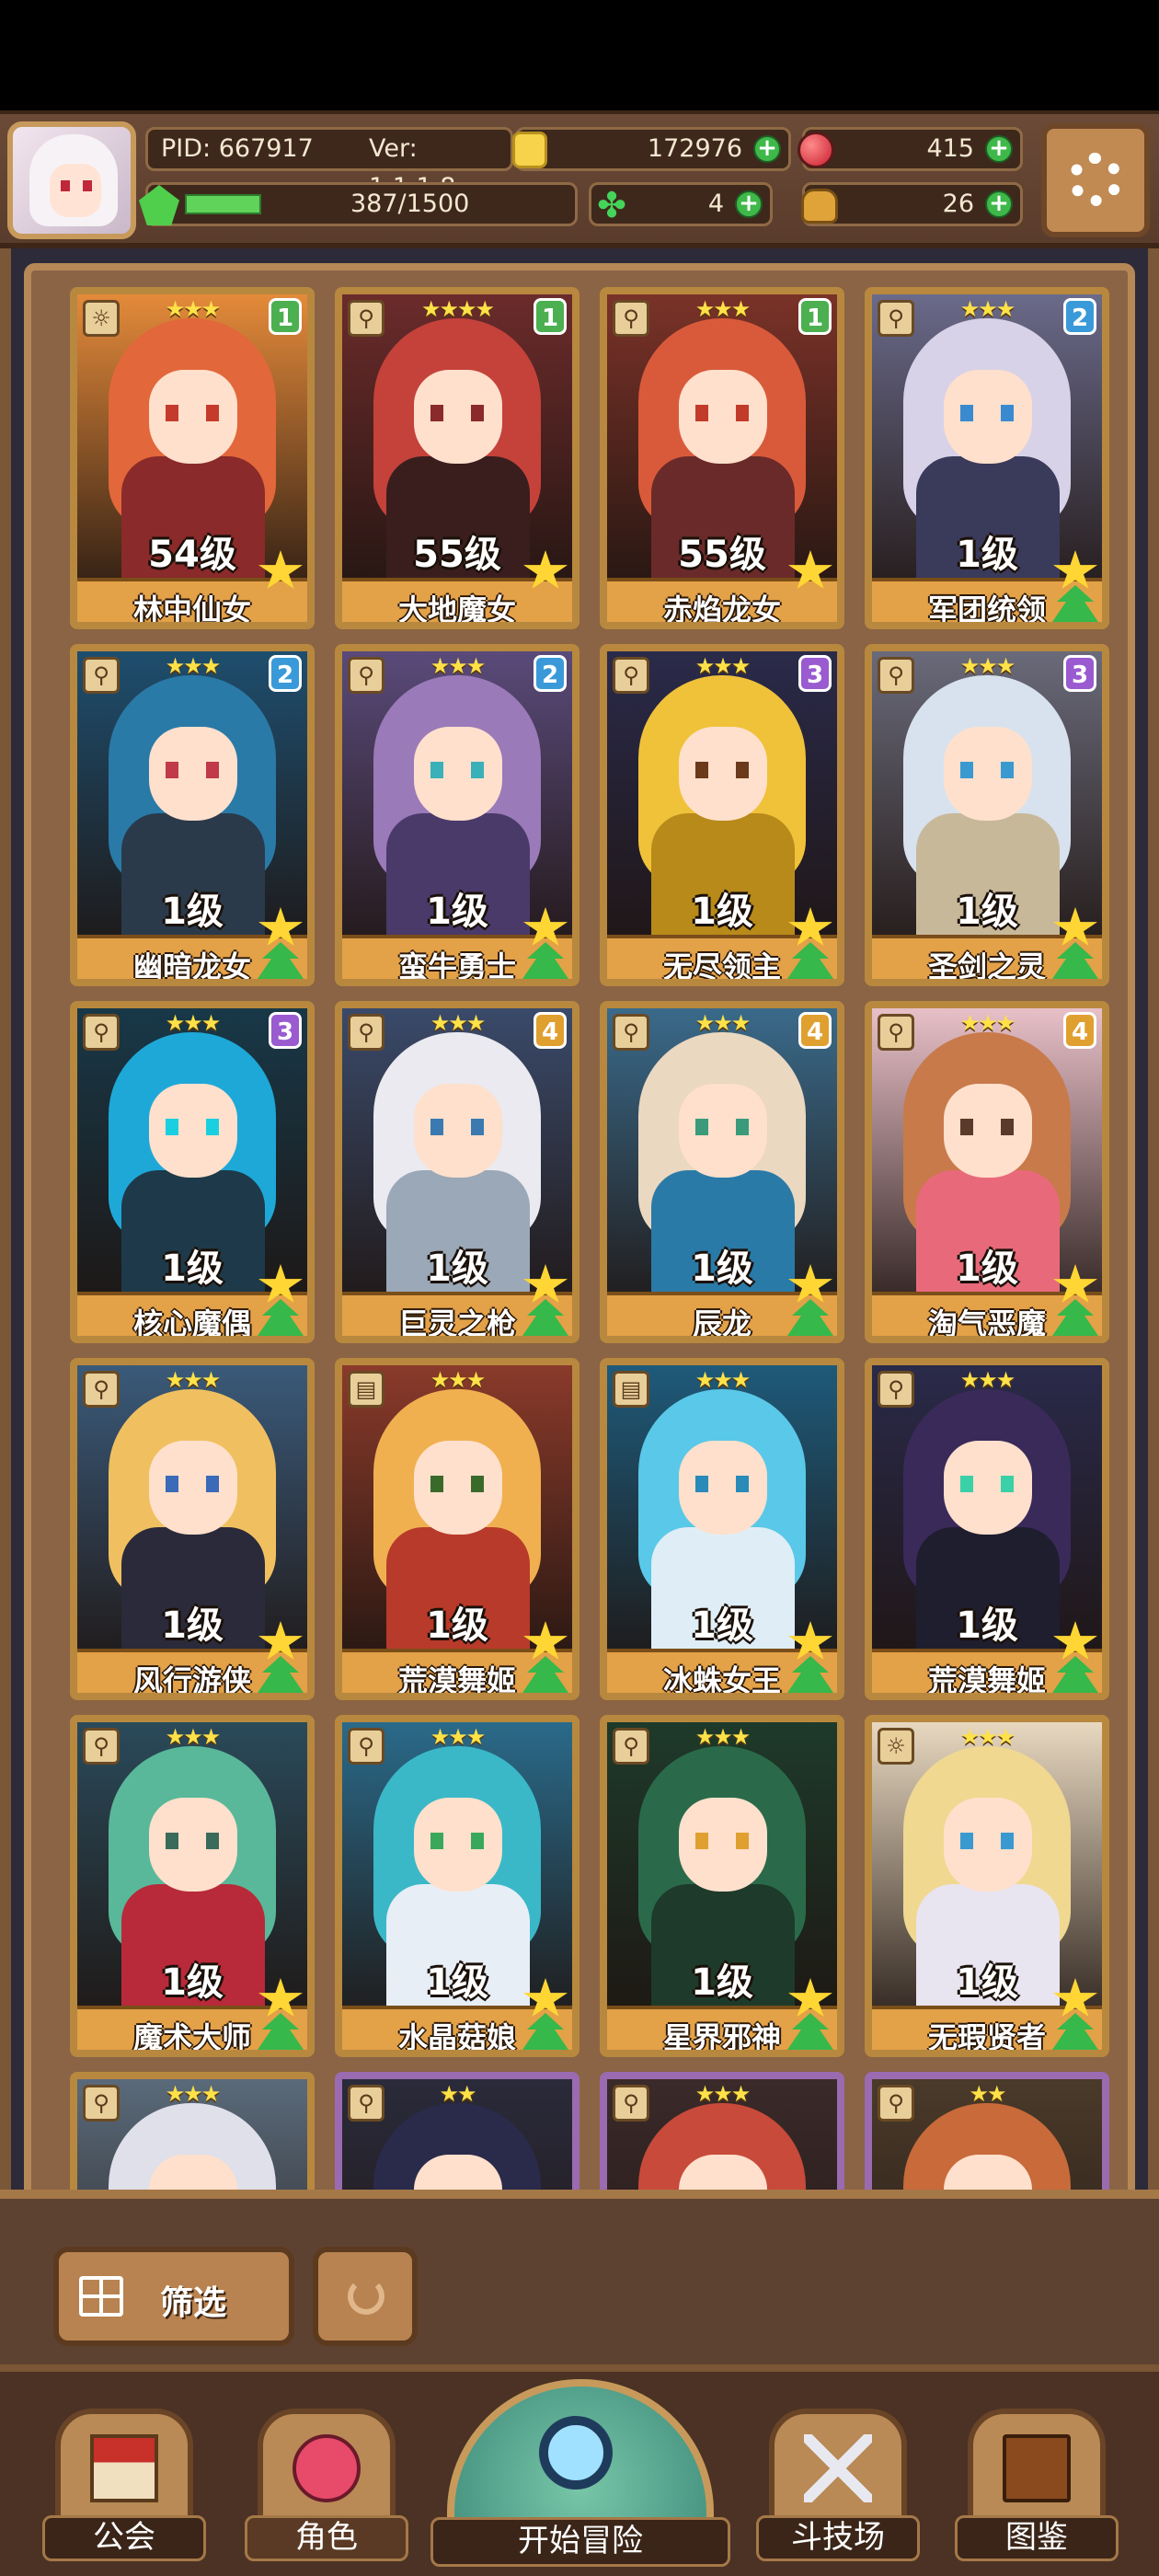 The image size is (1159, 2576). What do you see at coordinates (722, 1172) in the screenshot?
I see `character-card: ⚲ ★★★ 4 1级 辰龙` at bounding box center [722, 1172].